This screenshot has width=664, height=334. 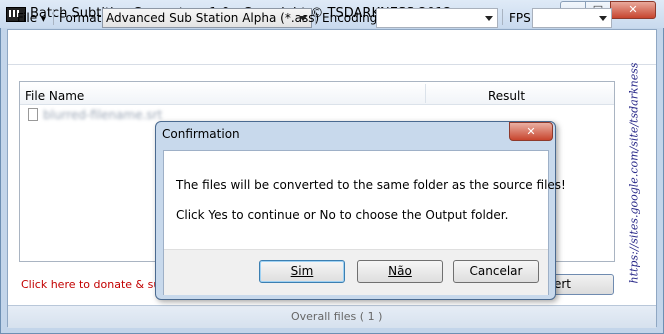 What do you see at coordinates (437, 18) in the screenshot?
I see `encoding-select` at bounding box center [437, 18].